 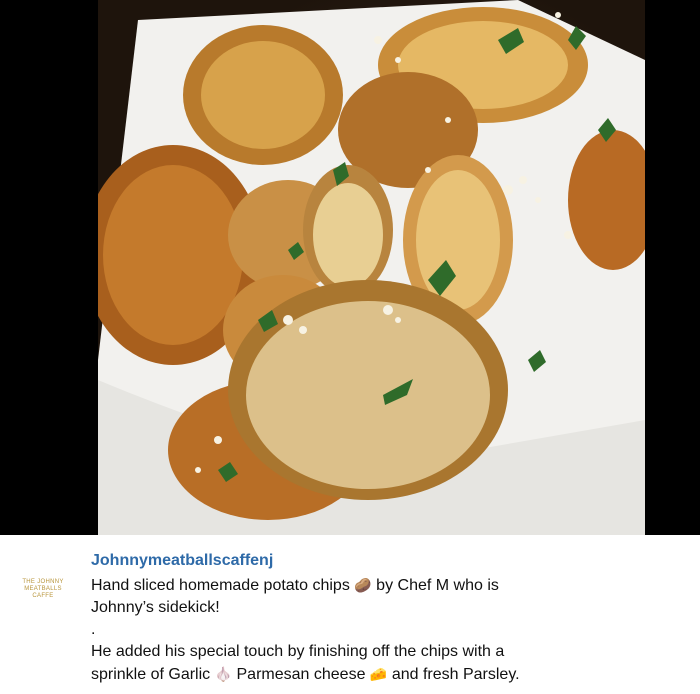 I want to click on caption-text: sprinkle of Garlic, so click(x=151, y=674).